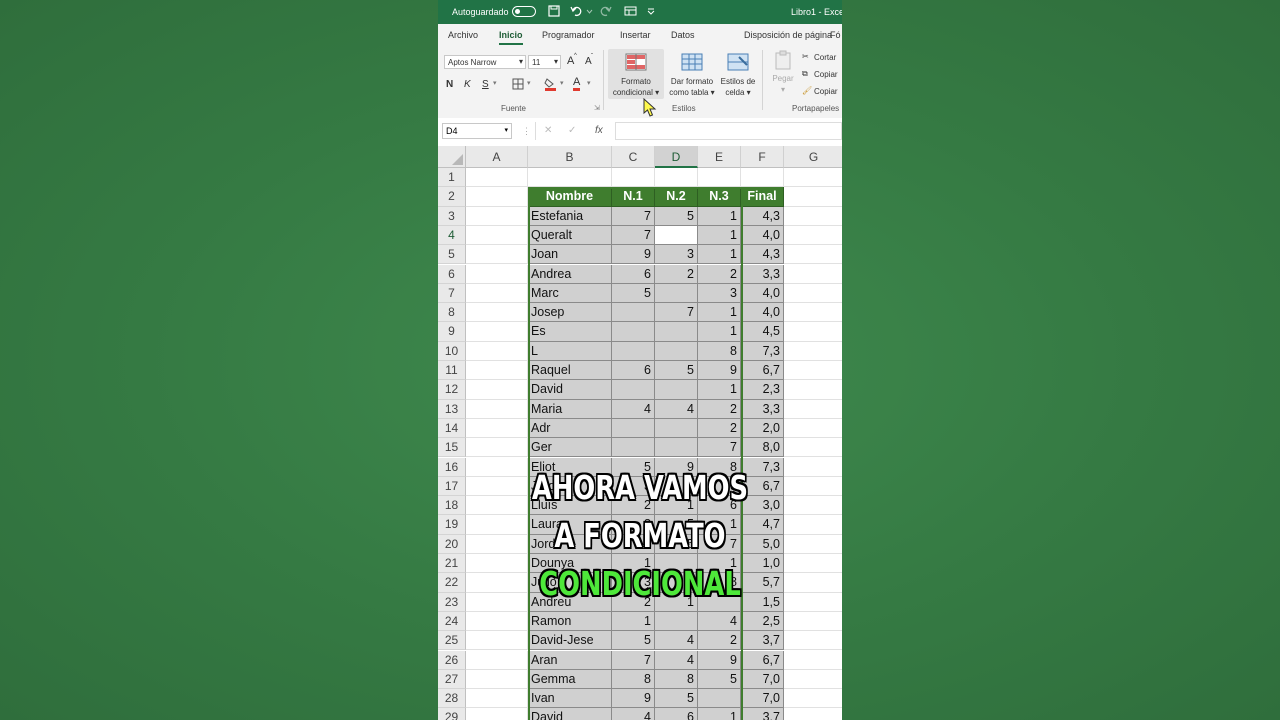 This screenshot has height=720, width=1280. I want to click on fill-color-icon, so click(550, 85).